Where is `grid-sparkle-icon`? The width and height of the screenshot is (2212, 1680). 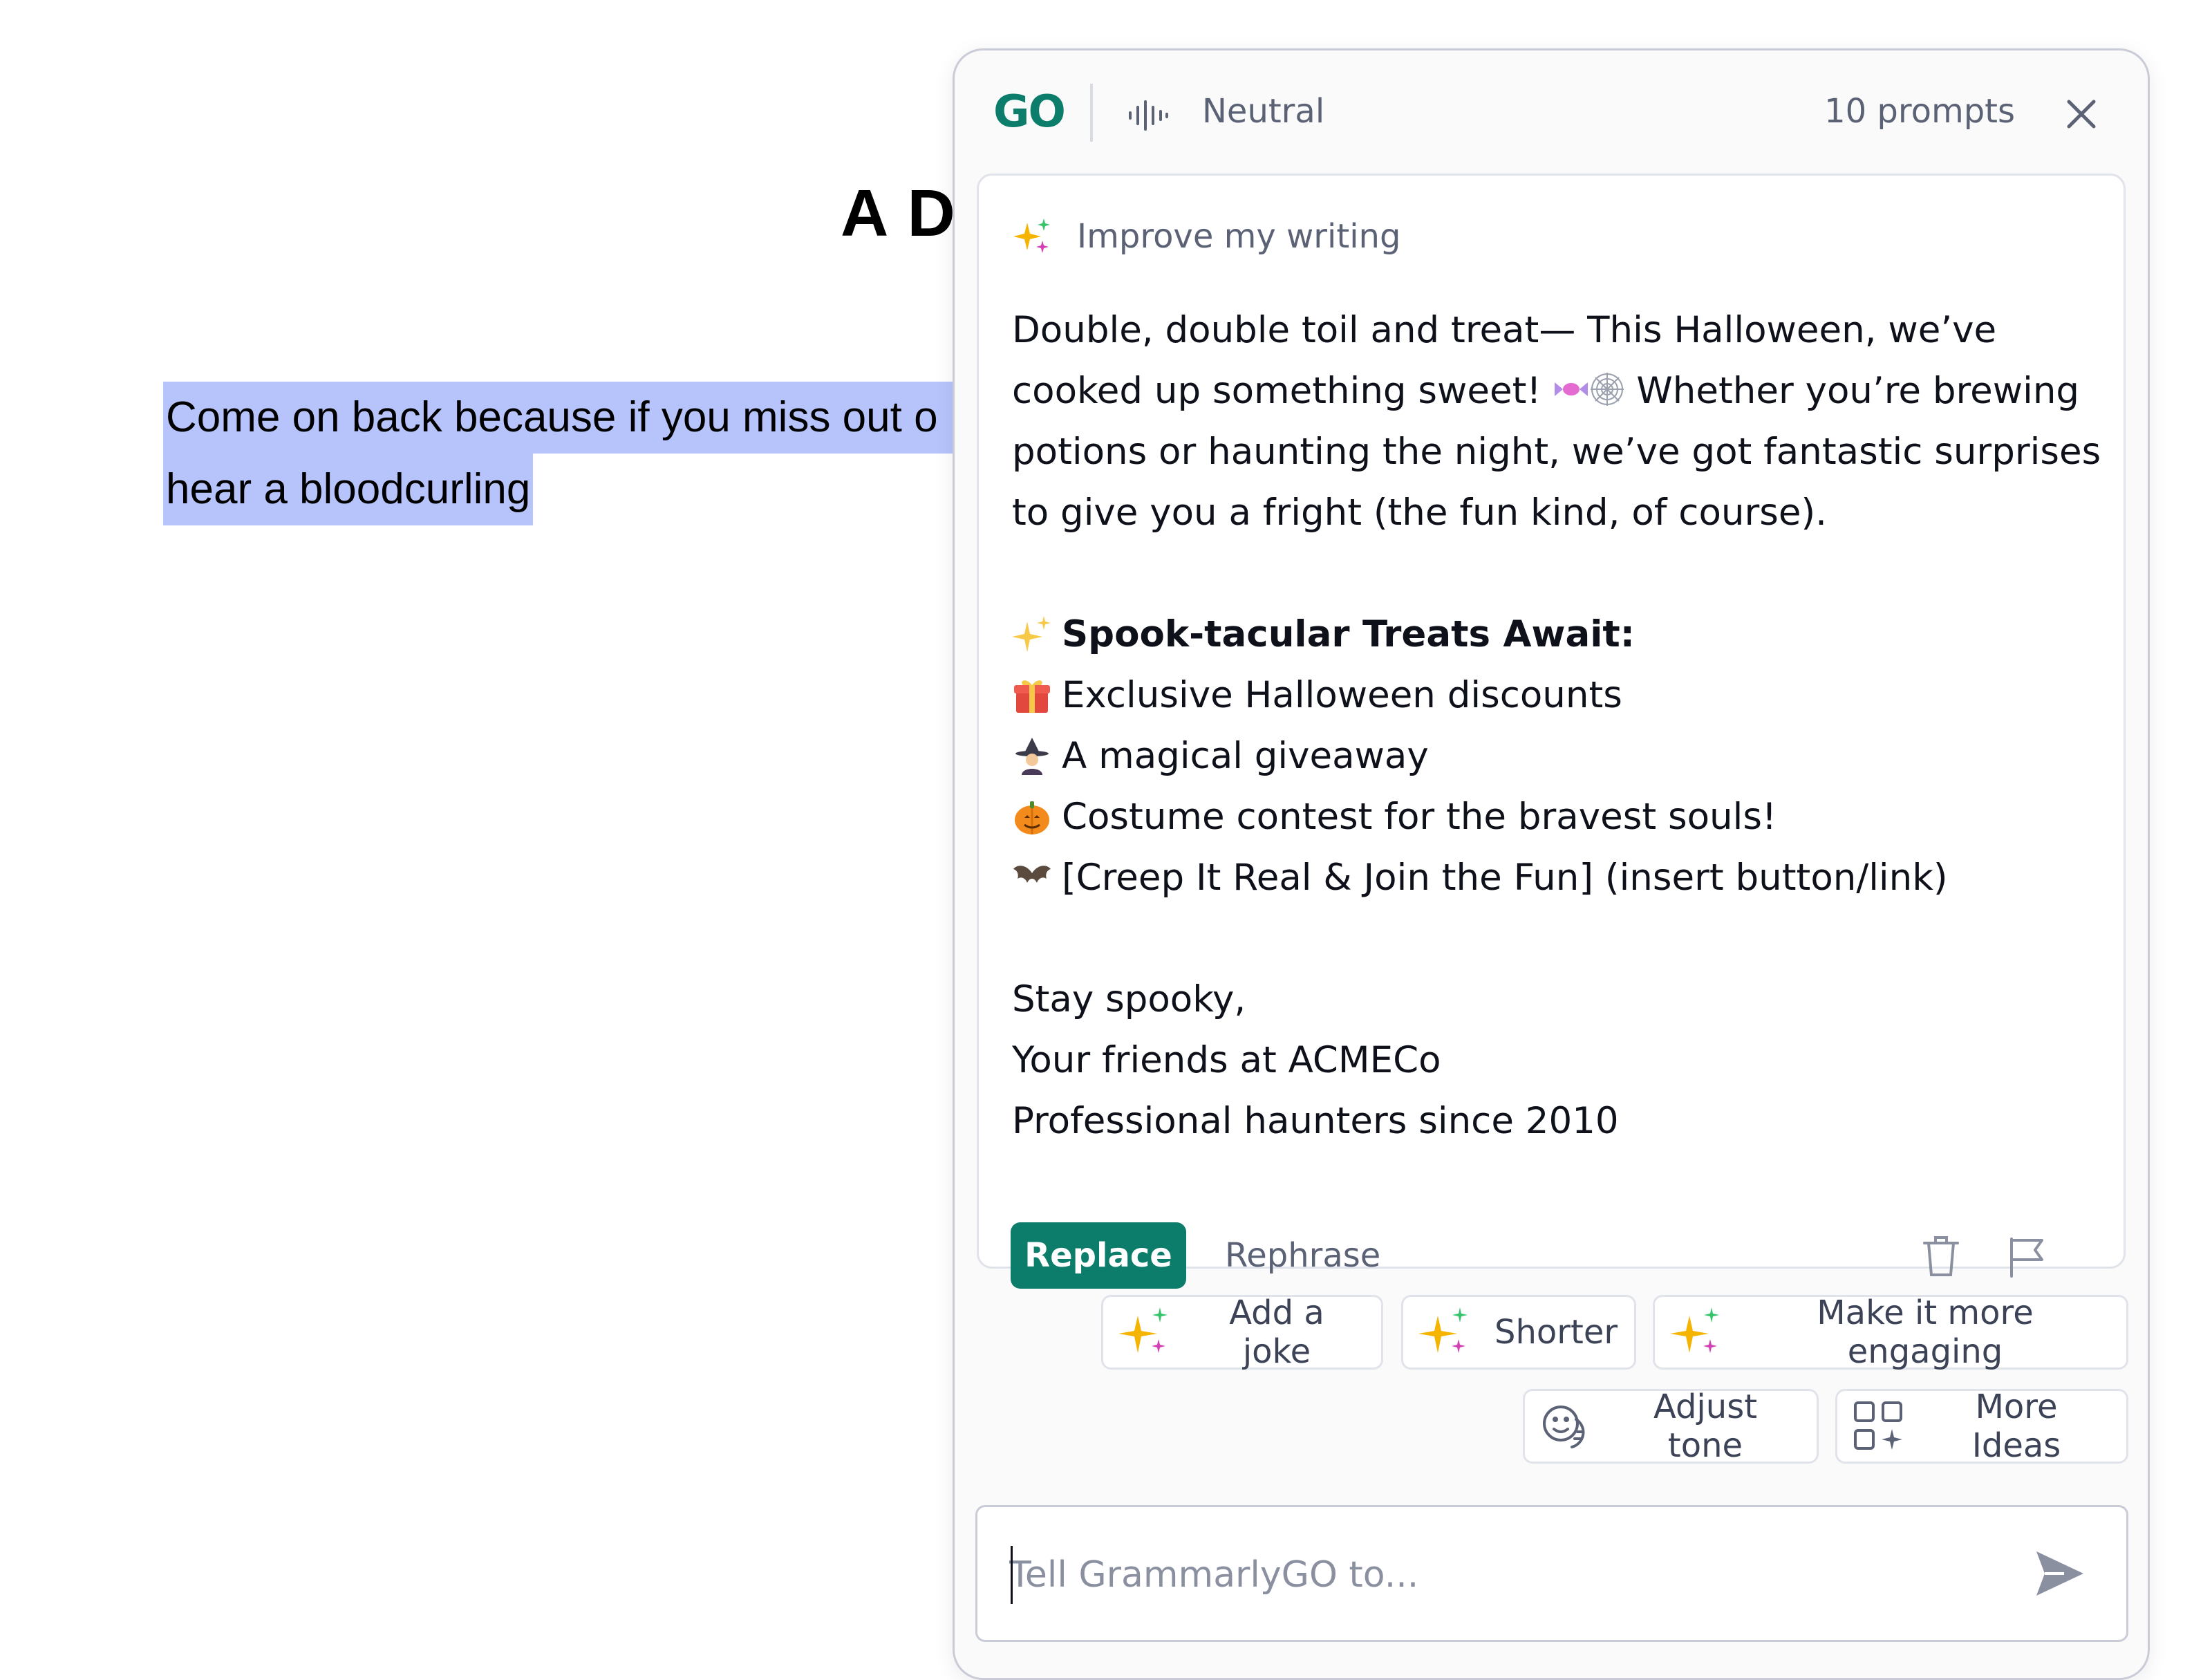
grid-sparkle-icon is located at coordinates (1878, 1425).